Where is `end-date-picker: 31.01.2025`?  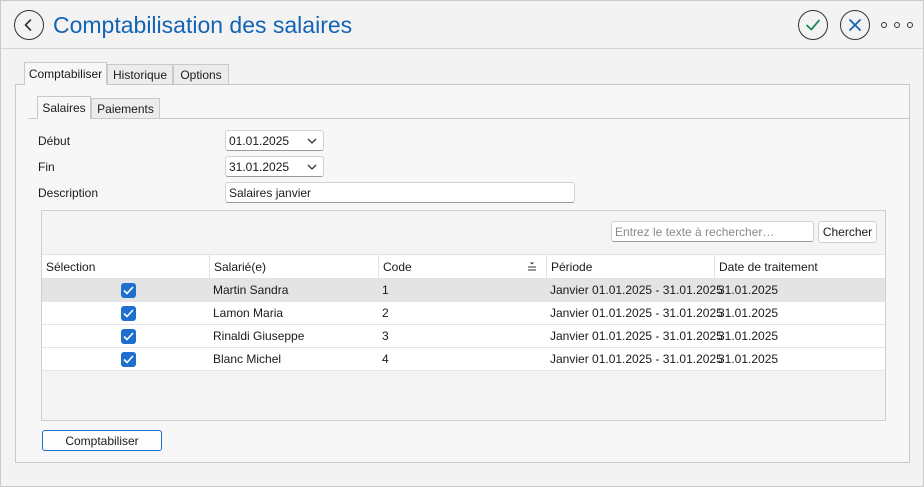
end-date-picker: 31.01.2025 is located at coordinates (274, 166).